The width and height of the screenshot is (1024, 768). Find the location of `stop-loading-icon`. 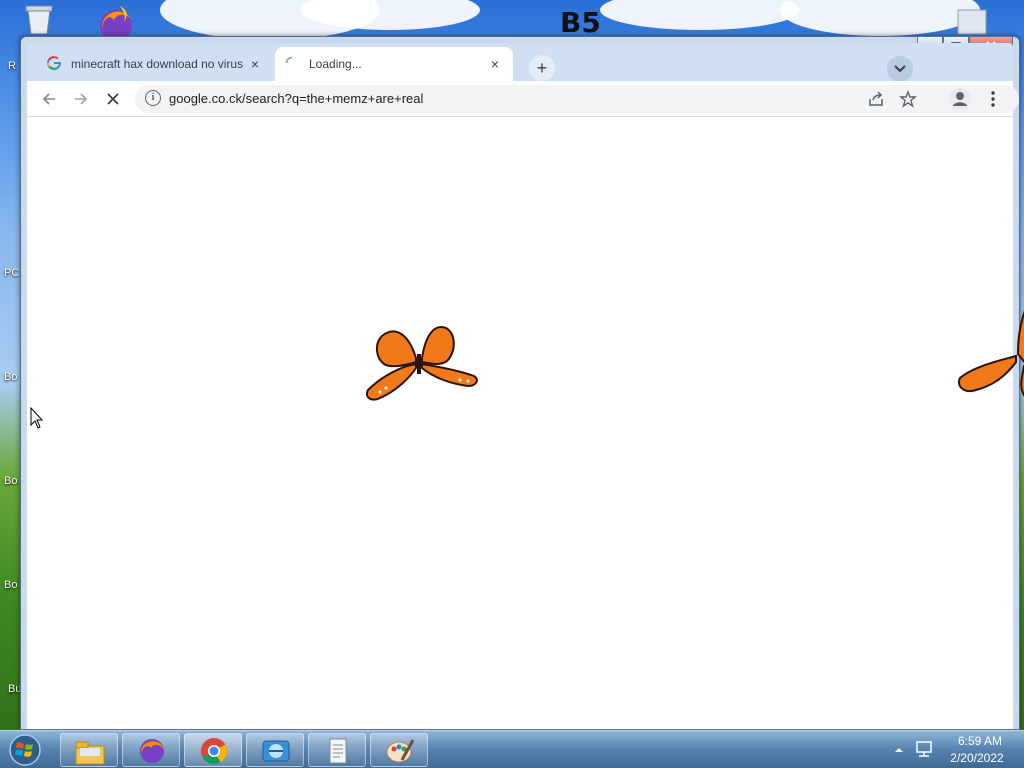

stop-loading-icon is located at coordinates (113, 99).